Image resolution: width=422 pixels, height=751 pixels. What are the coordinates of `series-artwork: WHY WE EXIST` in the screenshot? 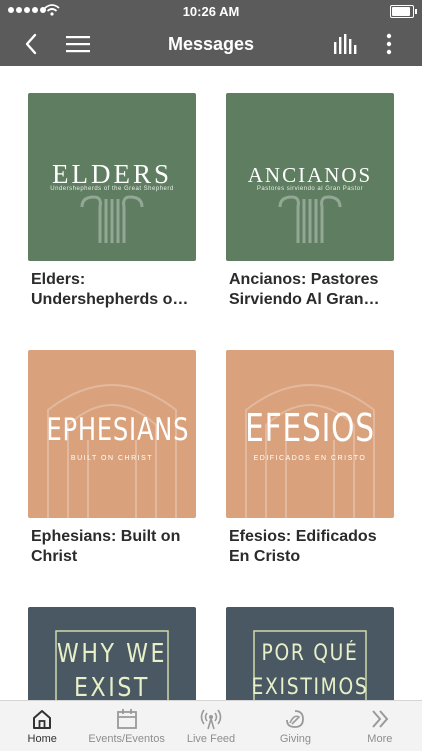 It's located at (112, 653).